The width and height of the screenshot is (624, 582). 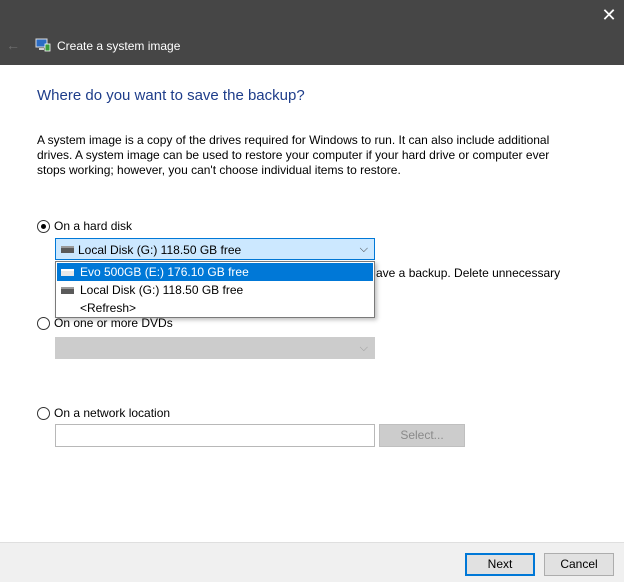 What do you see at coordinates (312, 32) in the screenshot?
I see `title-bar: ✕ ← Create a system image` at bounding box center [312, 32].